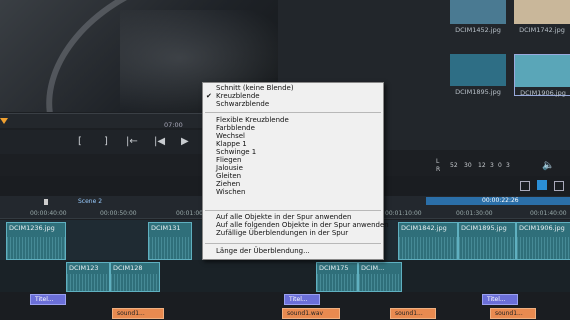 The image size is (570, 320). Describe the element at coordinates (337, 277) in the screenshot. I see `overlay-clip: DCIM175` at that location.